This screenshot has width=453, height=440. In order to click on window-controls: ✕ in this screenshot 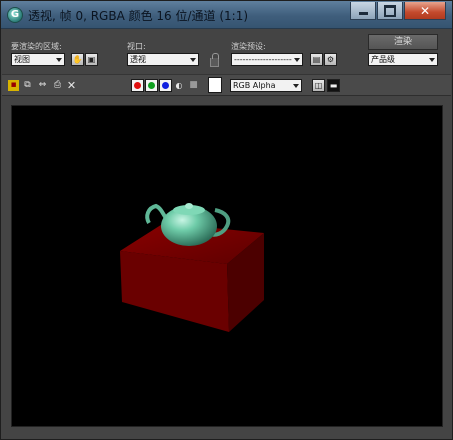, I will do `click(398, 11)`.